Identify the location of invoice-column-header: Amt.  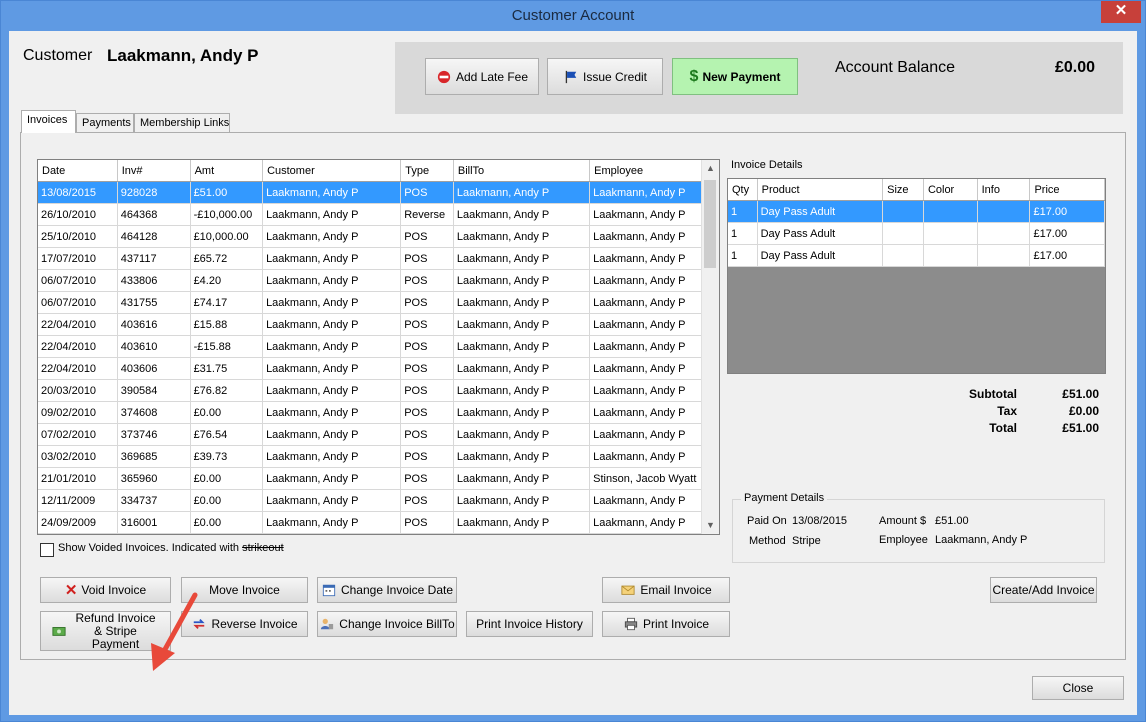
(227, 171).